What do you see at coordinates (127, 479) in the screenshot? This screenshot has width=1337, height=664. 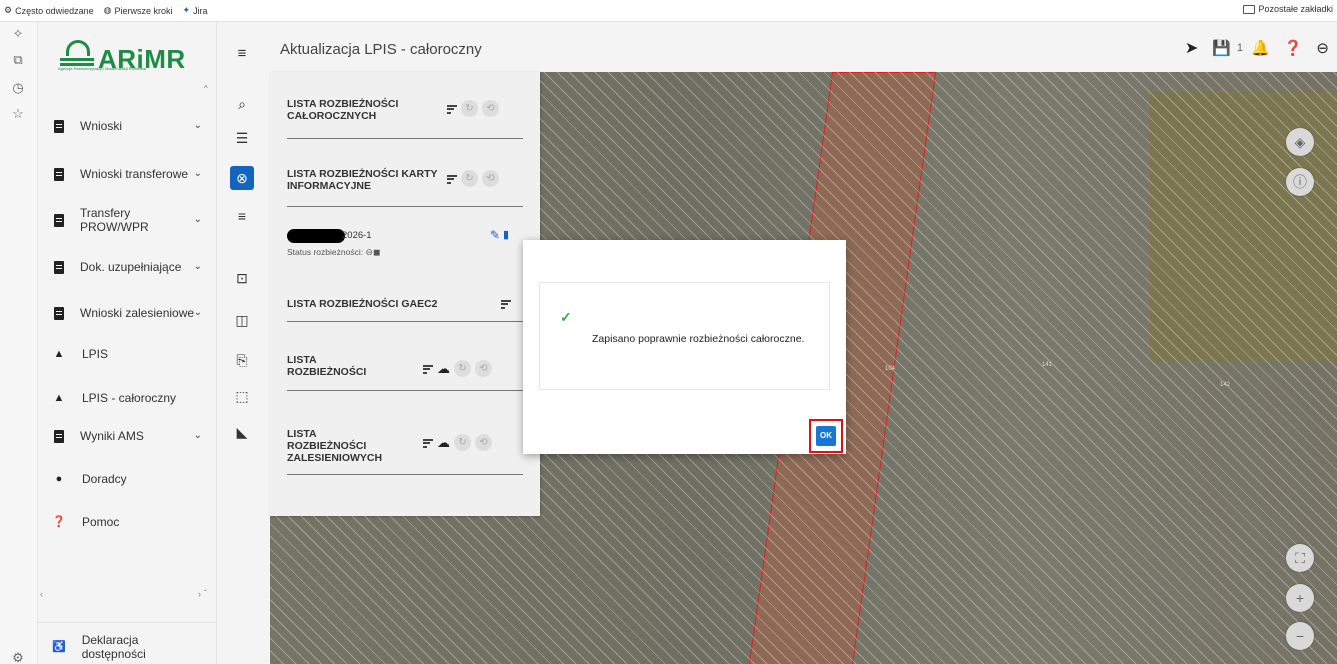 I see `menu-item-doradcy: ● Doradcy` at bounding box center [127, 479].